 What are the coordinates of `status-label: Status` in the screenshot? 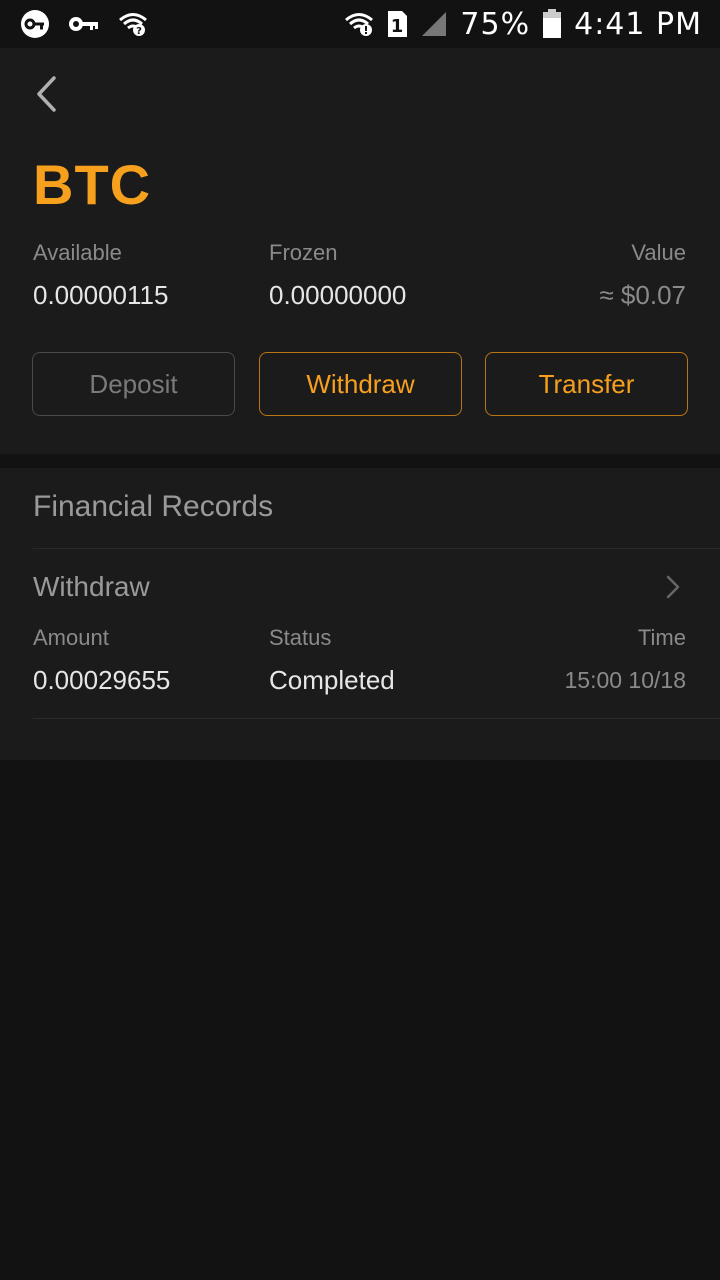 It's located at (300, 637).